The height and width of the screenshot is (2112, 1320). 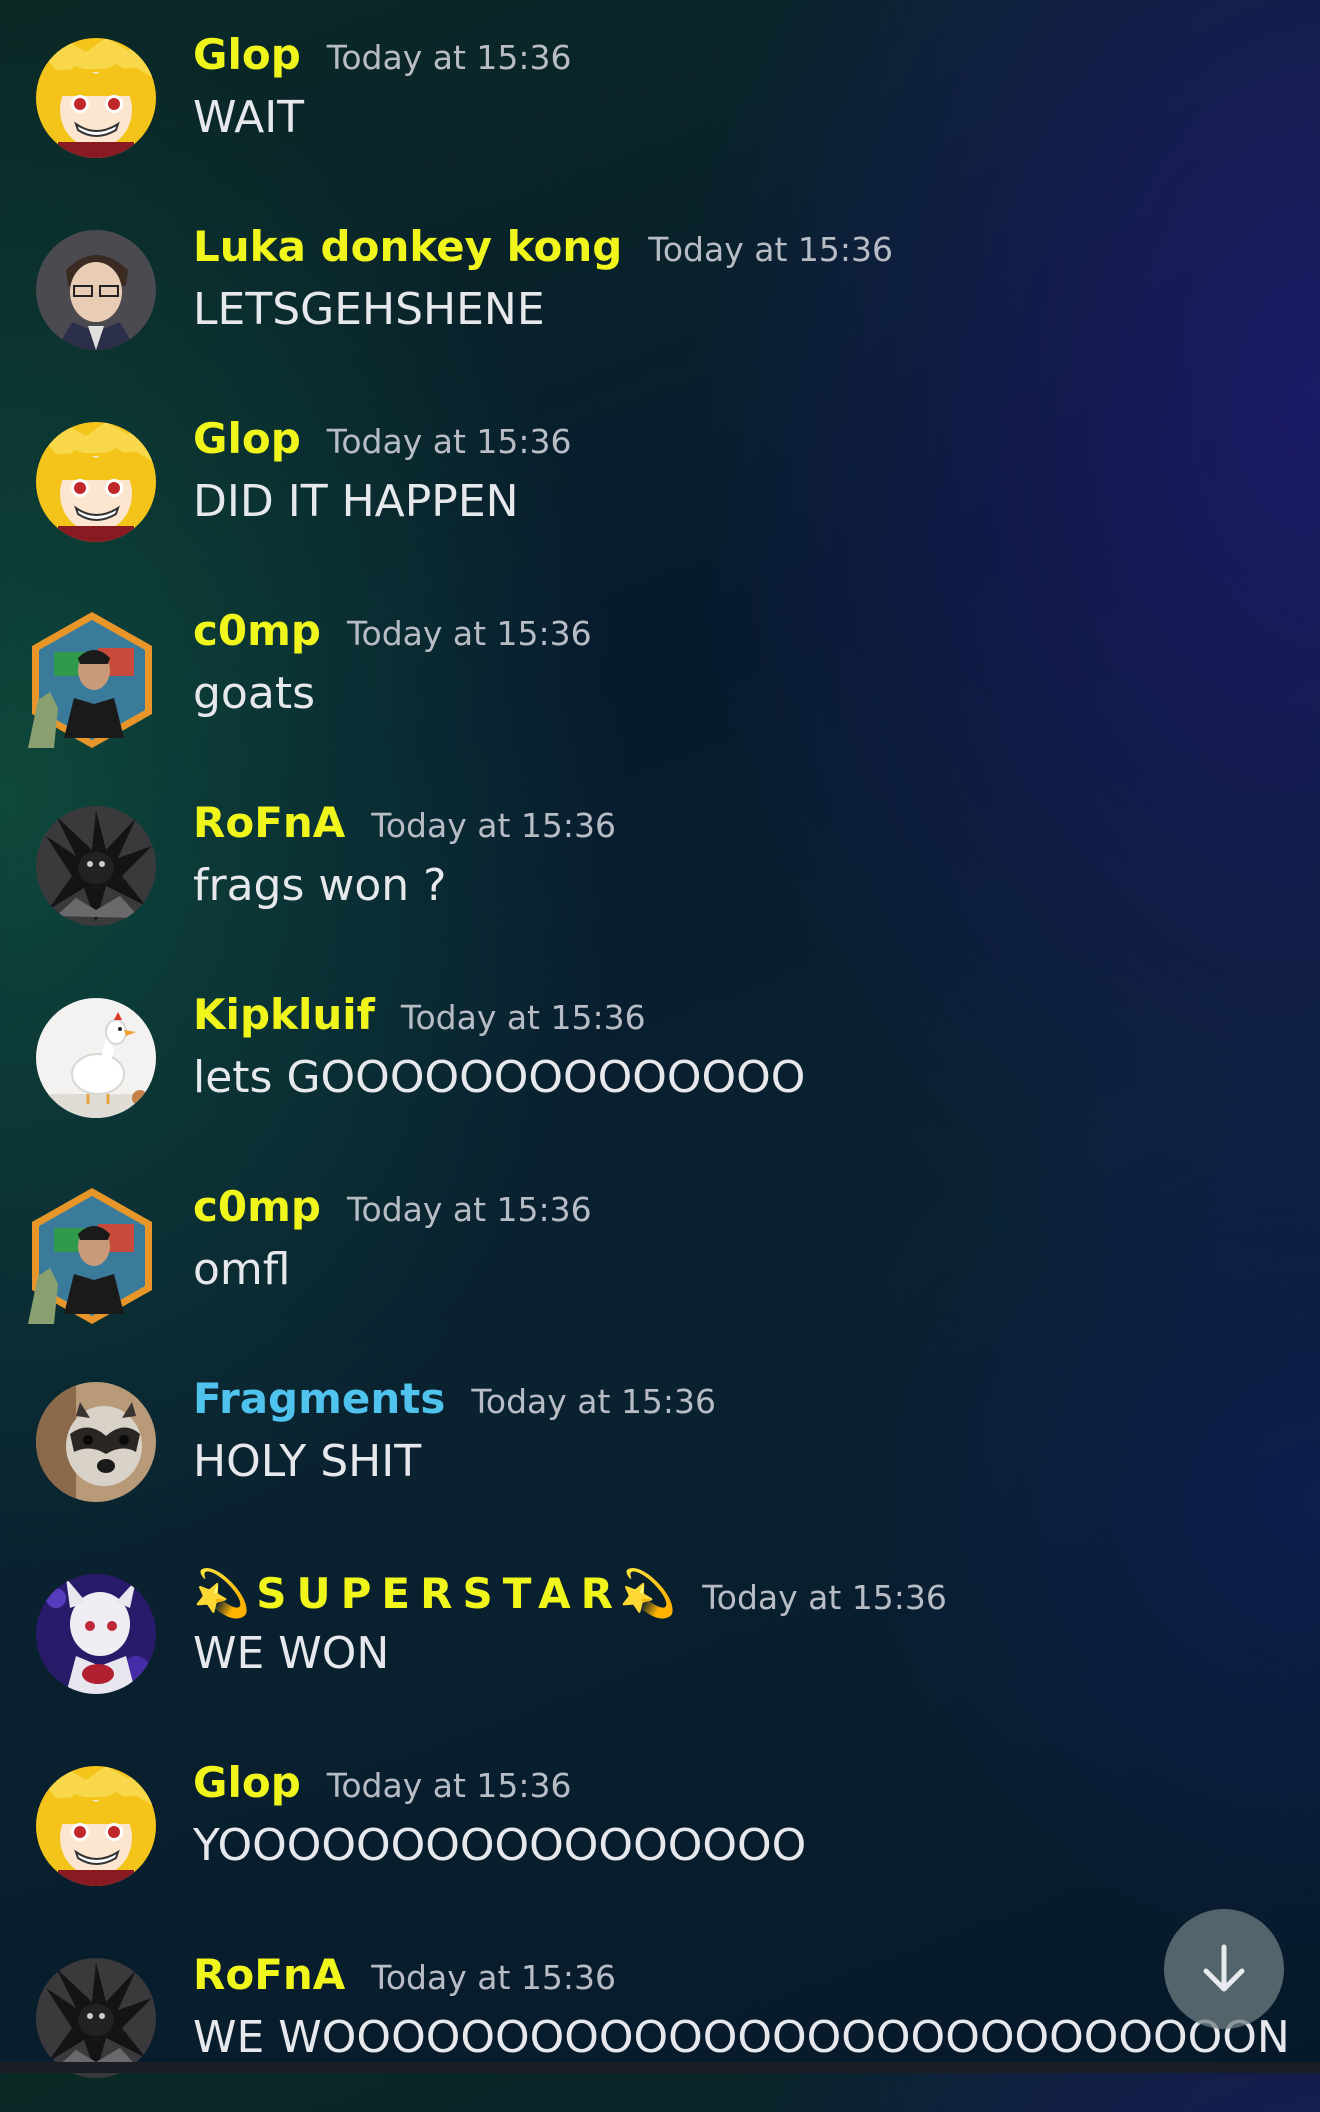 I want to click on white-chicken-avatar-icon, so click(x=96, y=1058).